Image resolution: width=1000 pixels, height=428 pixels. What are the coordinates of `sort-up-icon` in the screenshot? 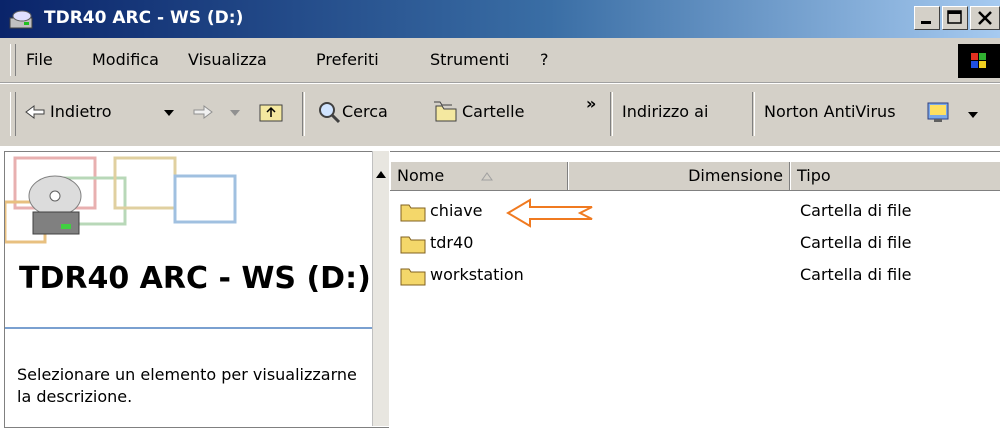 It's located at (487, 176).